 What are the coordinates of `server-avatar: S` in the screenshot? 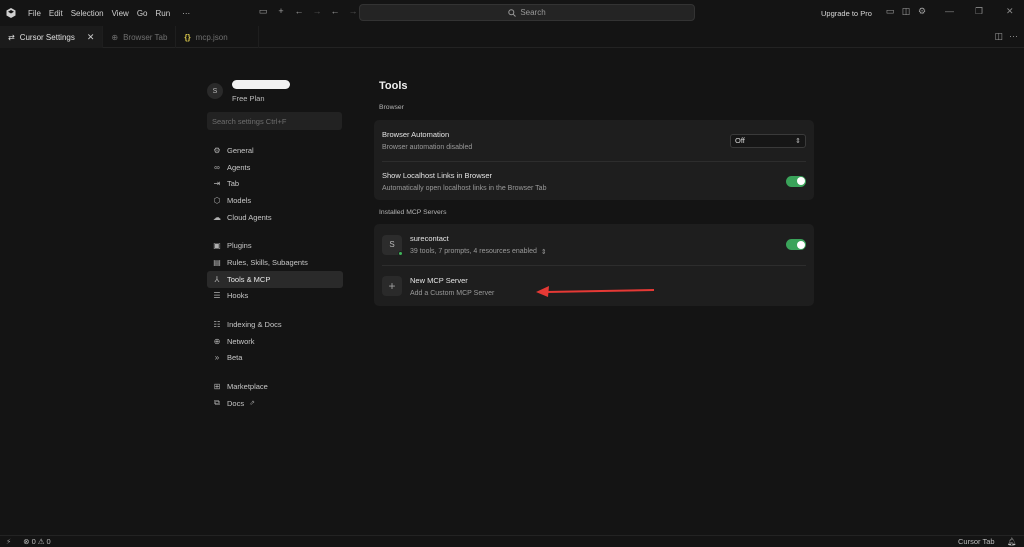 It's located at (392, 245).